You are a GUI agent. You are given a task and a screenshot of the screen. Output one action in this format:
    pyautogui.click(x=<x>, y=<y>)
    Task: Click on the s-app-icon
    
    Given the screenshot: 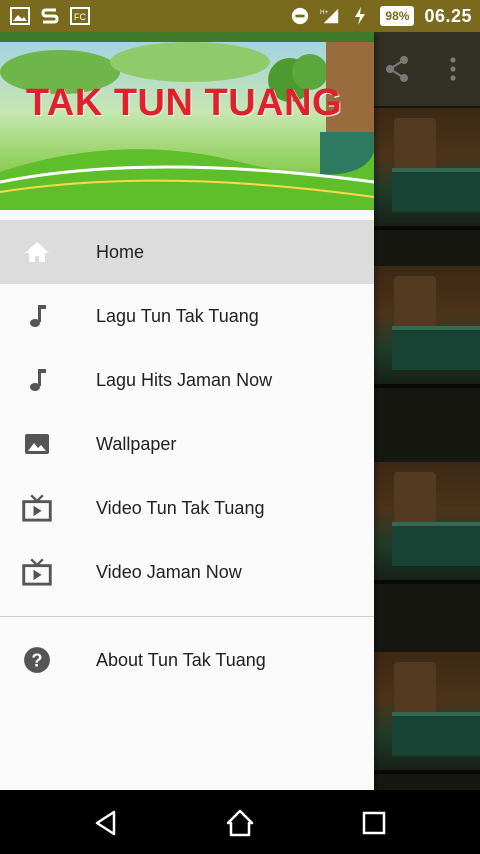 What is the action you would take?
    pyautogui.click(x=50, y=16)
    